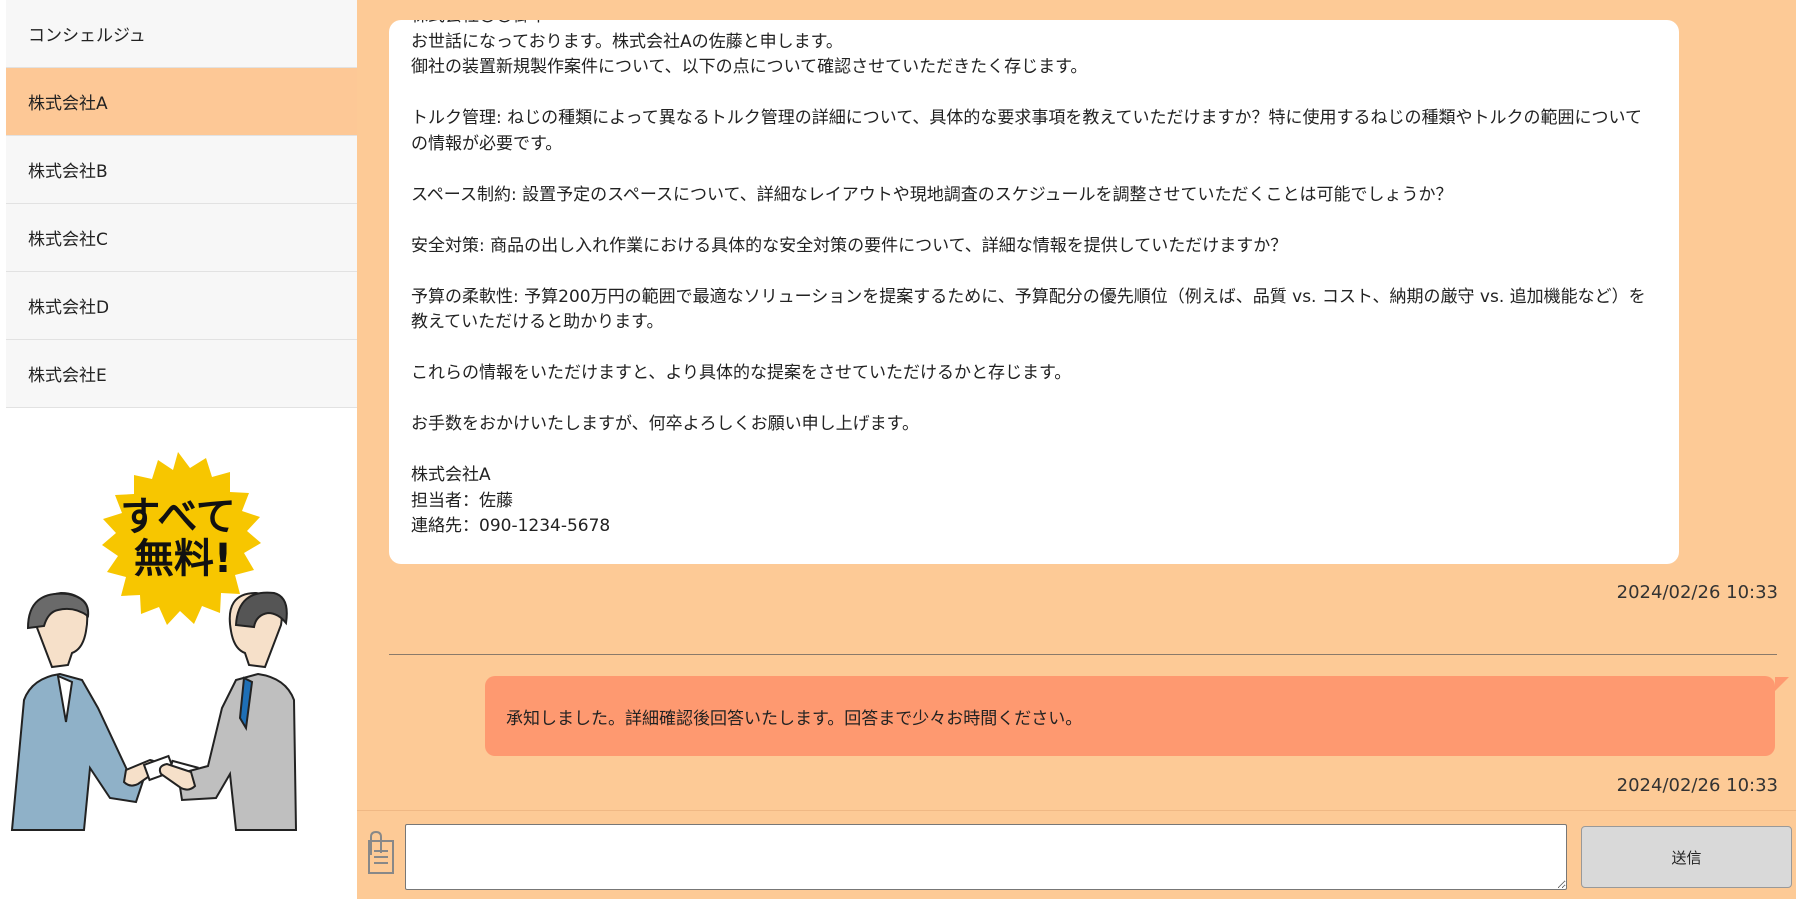 This screenshot has height=899, width=1796. I want to click on promo-illustration: すべて 無料!, so click(181, 630).